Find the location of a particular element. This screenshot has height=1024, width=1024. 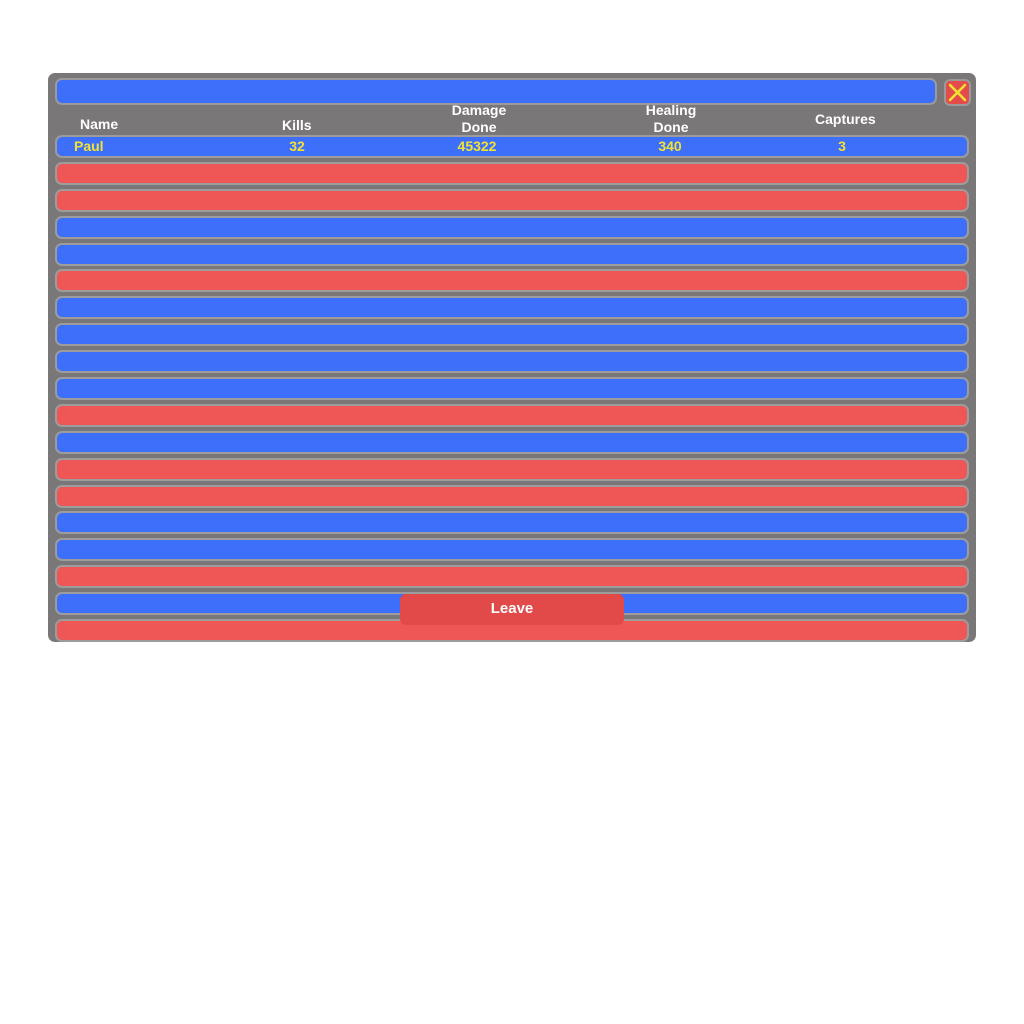

column-header-damage-line1: Damage is located at coordinates (479, 110).